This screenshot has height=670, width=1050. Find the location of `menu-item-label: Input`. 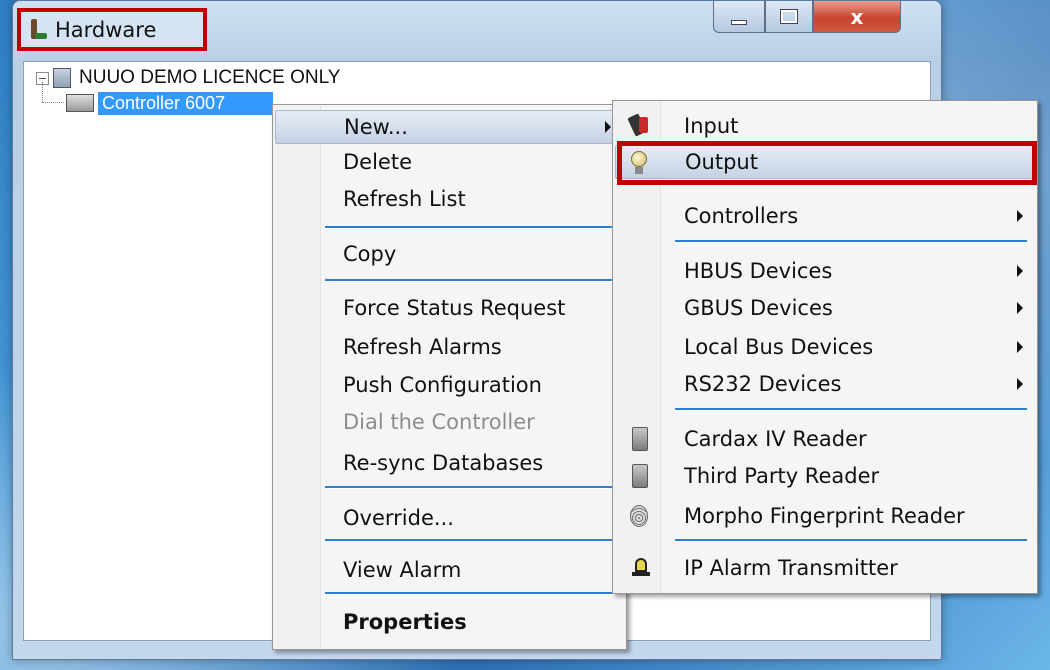

menu-item-label: Input is located at coordinates (711, 126).